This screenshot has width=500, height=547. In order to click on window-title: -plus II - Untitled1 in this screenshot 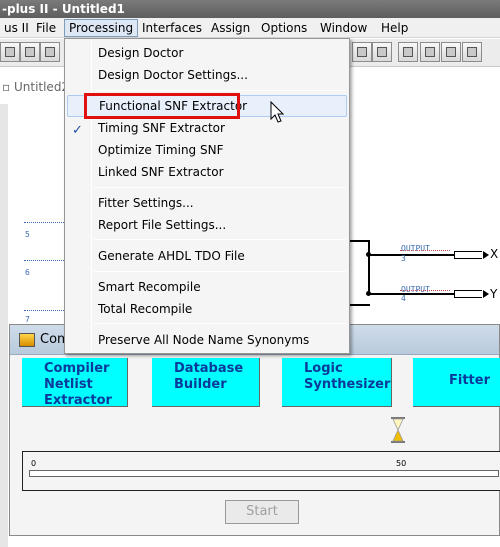, I will do `click(63, 9)`.